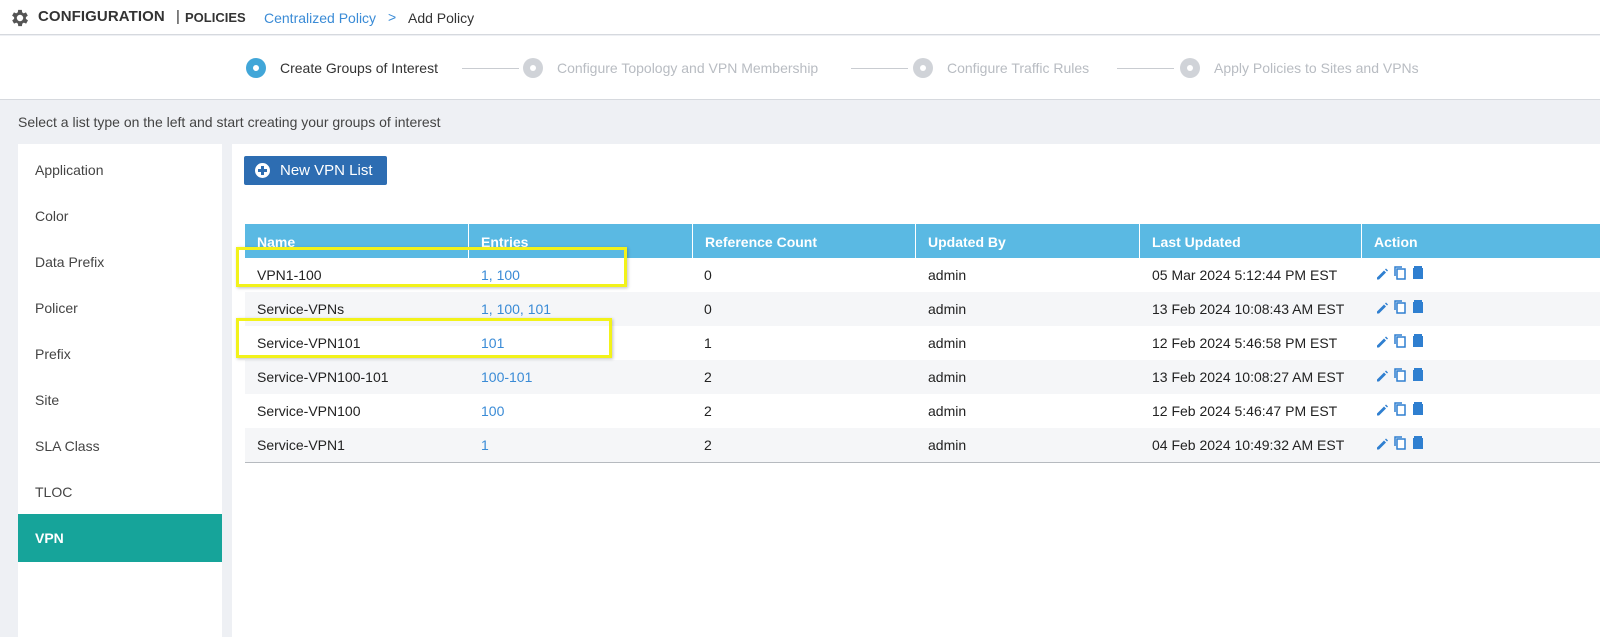  Describe the element at coordinates (101, 16) in the screenshot. I see `app-title: CONFIGURATION` at that location.